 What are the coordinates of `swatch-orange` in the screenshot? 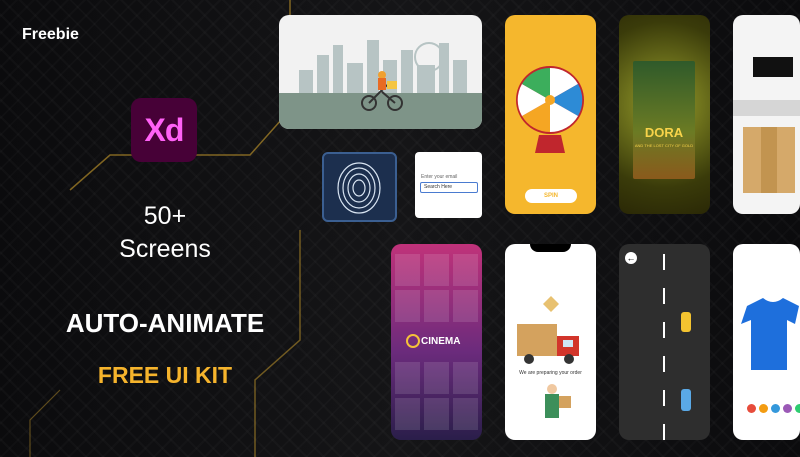 It's located at (763, 408).